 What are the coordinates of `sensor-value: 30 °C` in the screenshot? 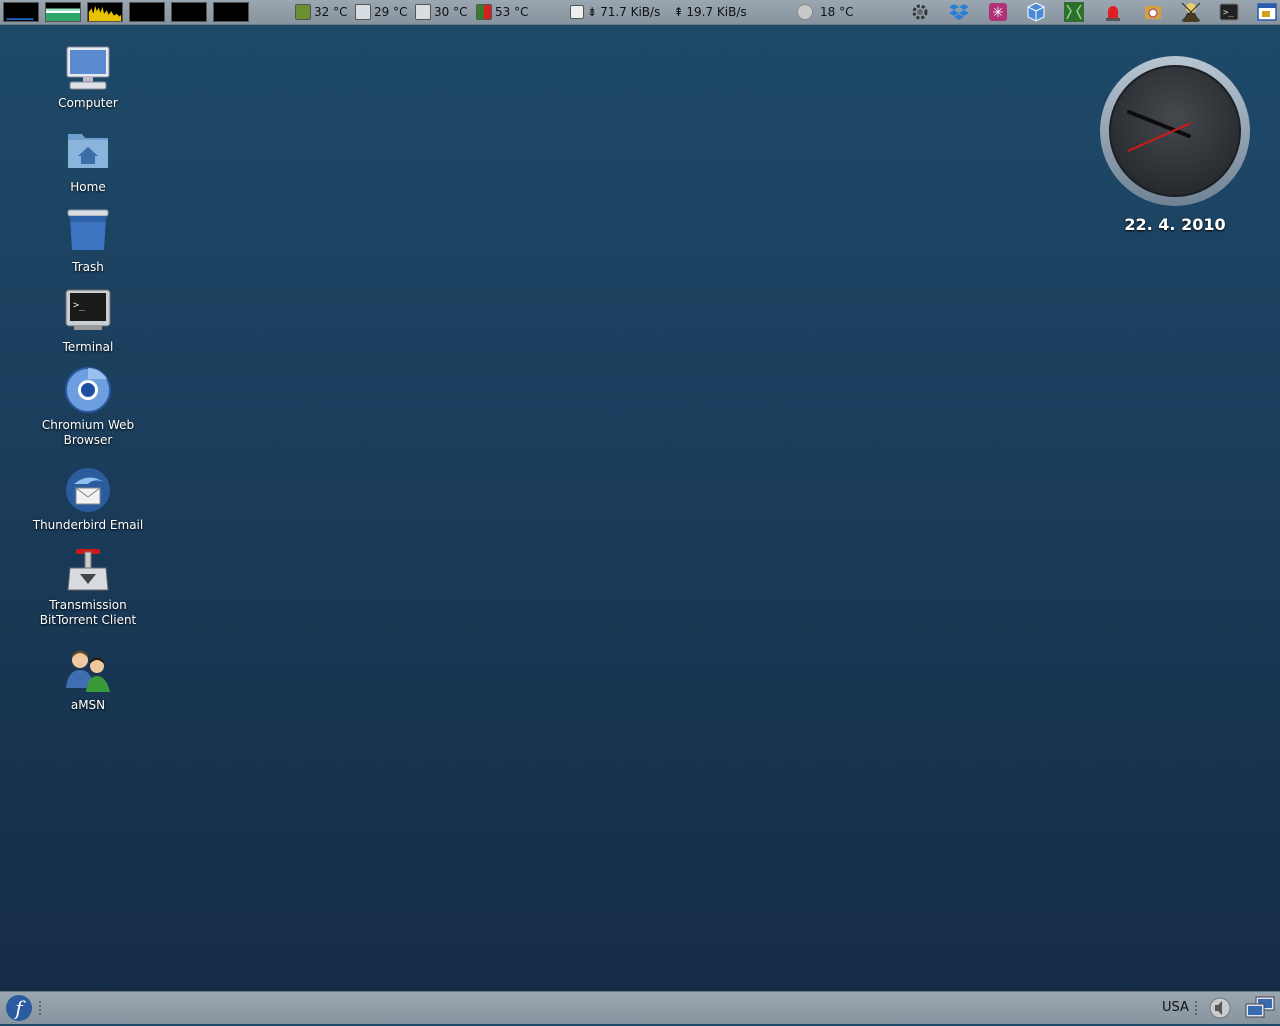 It's located at (451, 12).